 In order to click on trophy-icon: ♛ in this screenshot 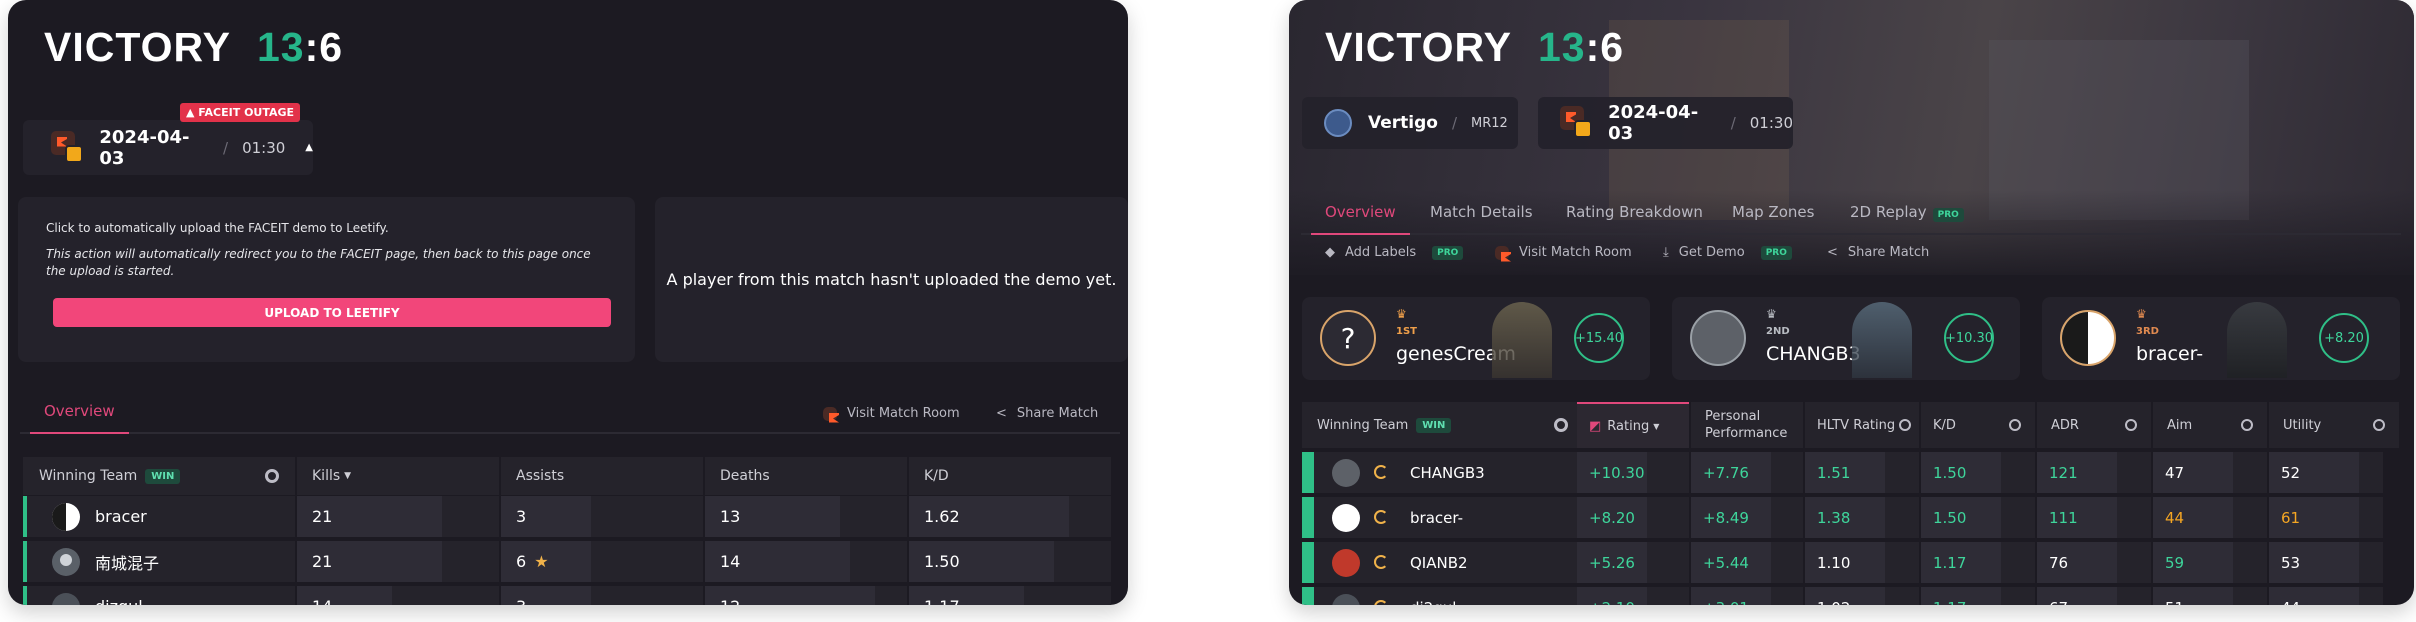, I will do `click(1771, 314)`.